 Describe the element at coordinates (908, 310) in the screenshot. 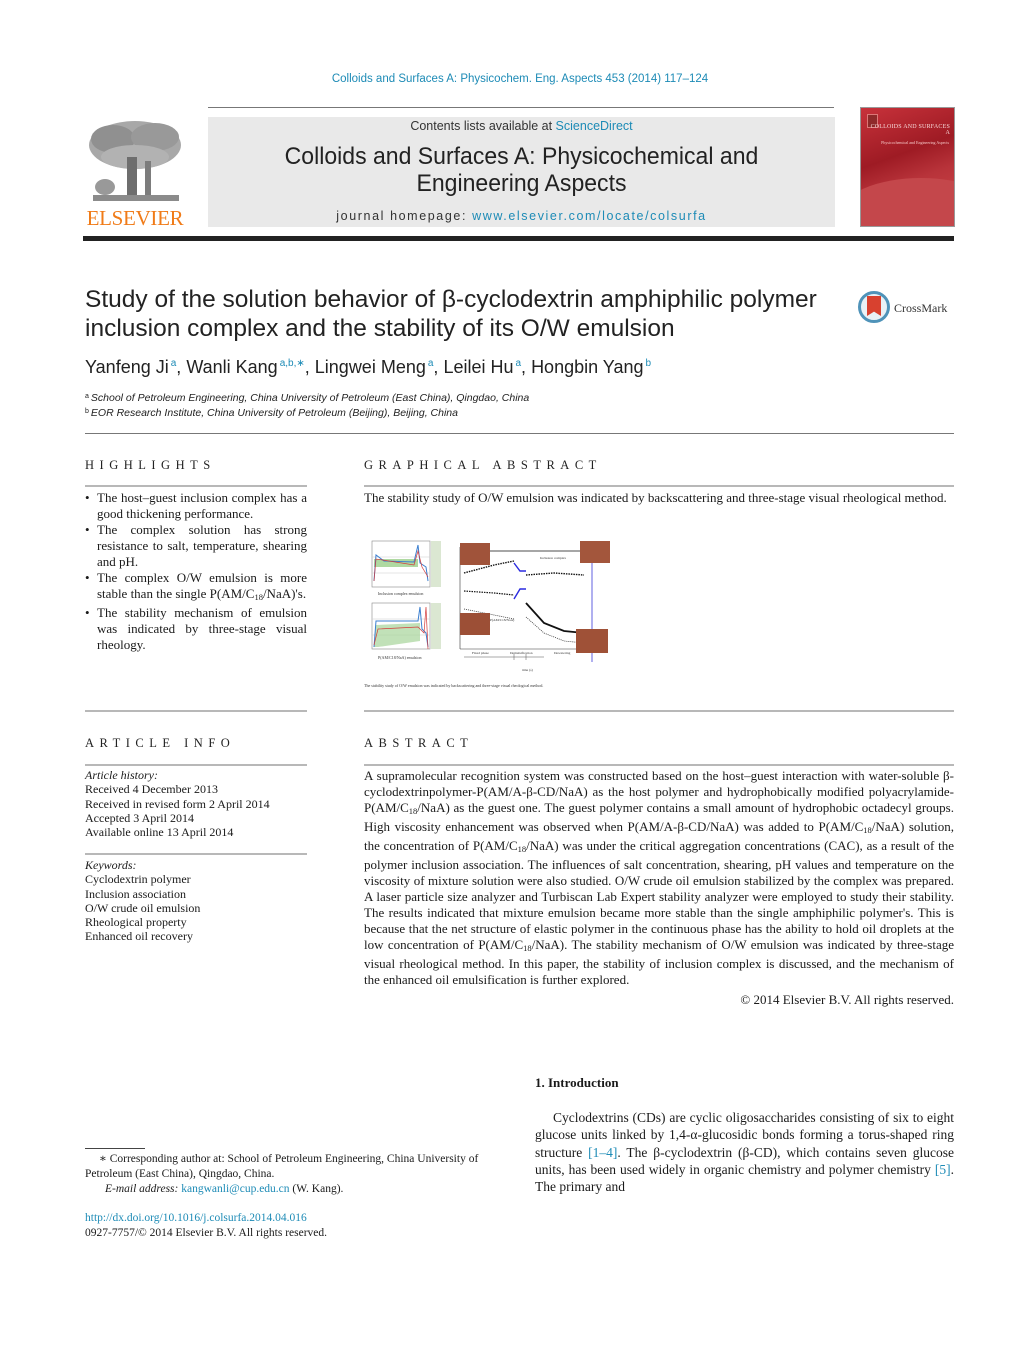

I see `crossmark-button: CrossMark` at that location.